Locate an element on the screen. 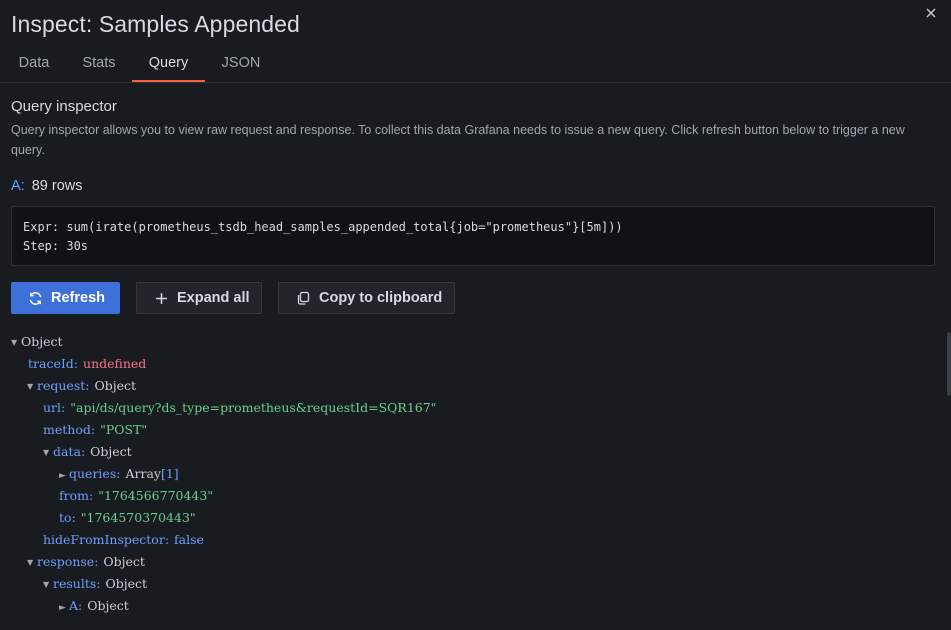  tab-bar: Data Stats Query JSON is located at coordinates (475, 63).